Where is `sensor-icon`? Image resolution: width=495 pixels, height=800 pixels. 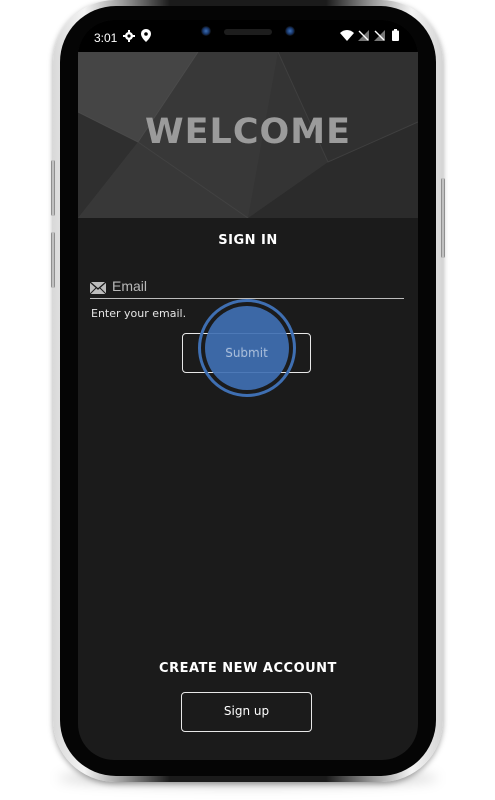
sensor-icon is located at coordinates (290, 31).